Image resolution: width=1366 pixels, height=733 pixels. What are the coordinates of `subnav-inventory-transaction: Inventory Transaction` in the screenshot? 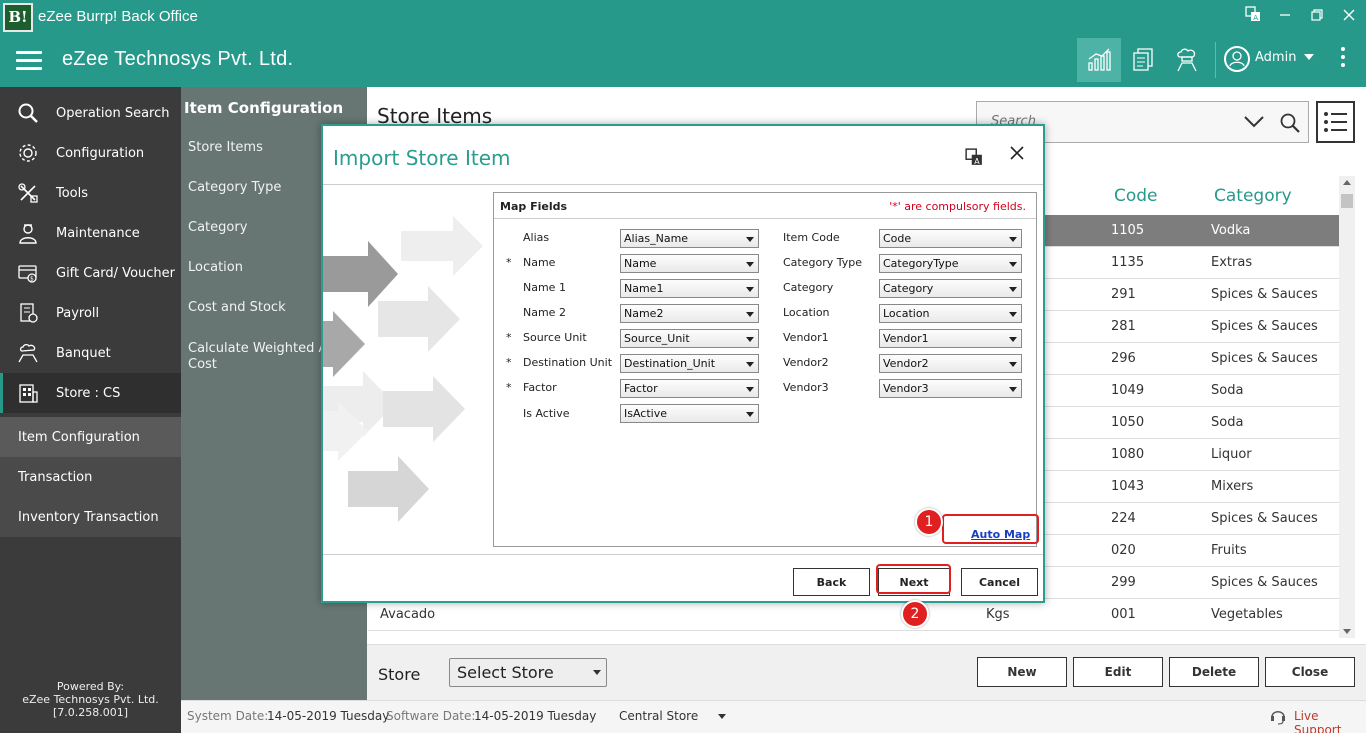 It's located at (90, 517).